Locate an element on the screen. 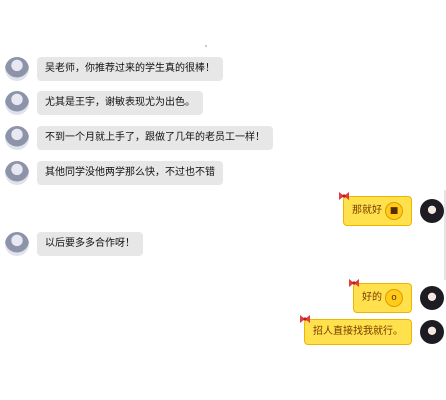  surprised-emoji-icon: o is located at coordinates (394, 298).